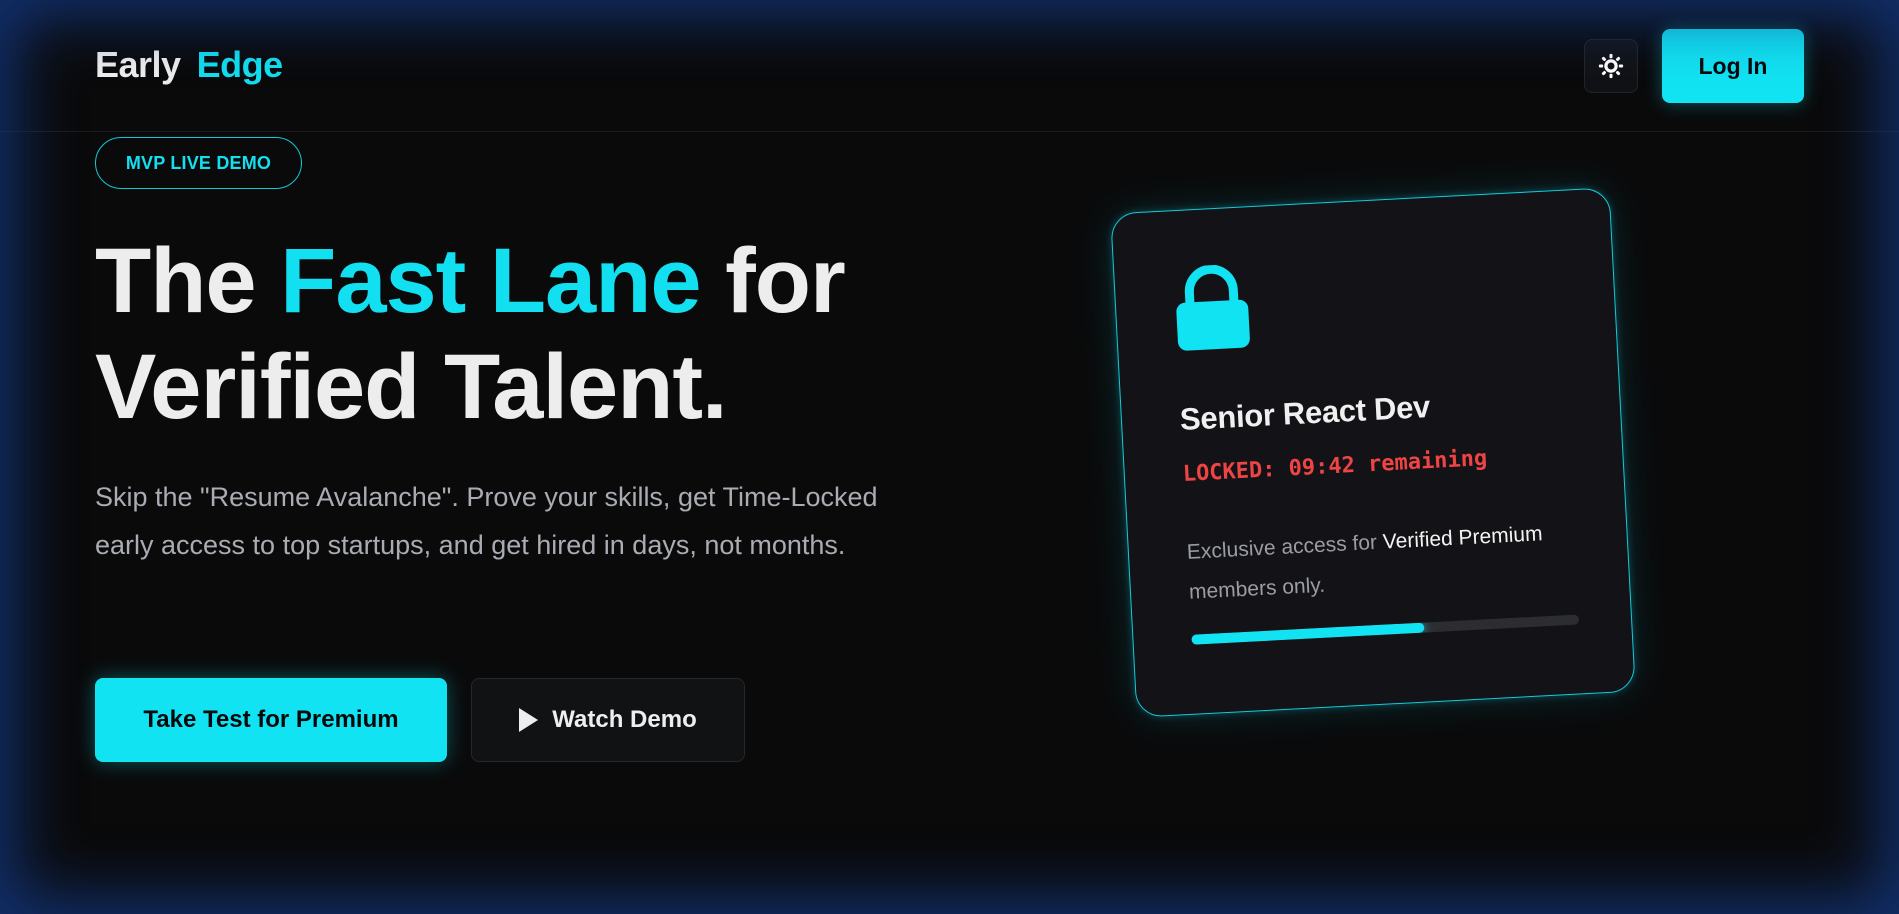  What do you see at coordinates (198, 163) in the screenshot?
I see `status-badge: MVP LIVE DEMO` at bounding box center [198, 163].